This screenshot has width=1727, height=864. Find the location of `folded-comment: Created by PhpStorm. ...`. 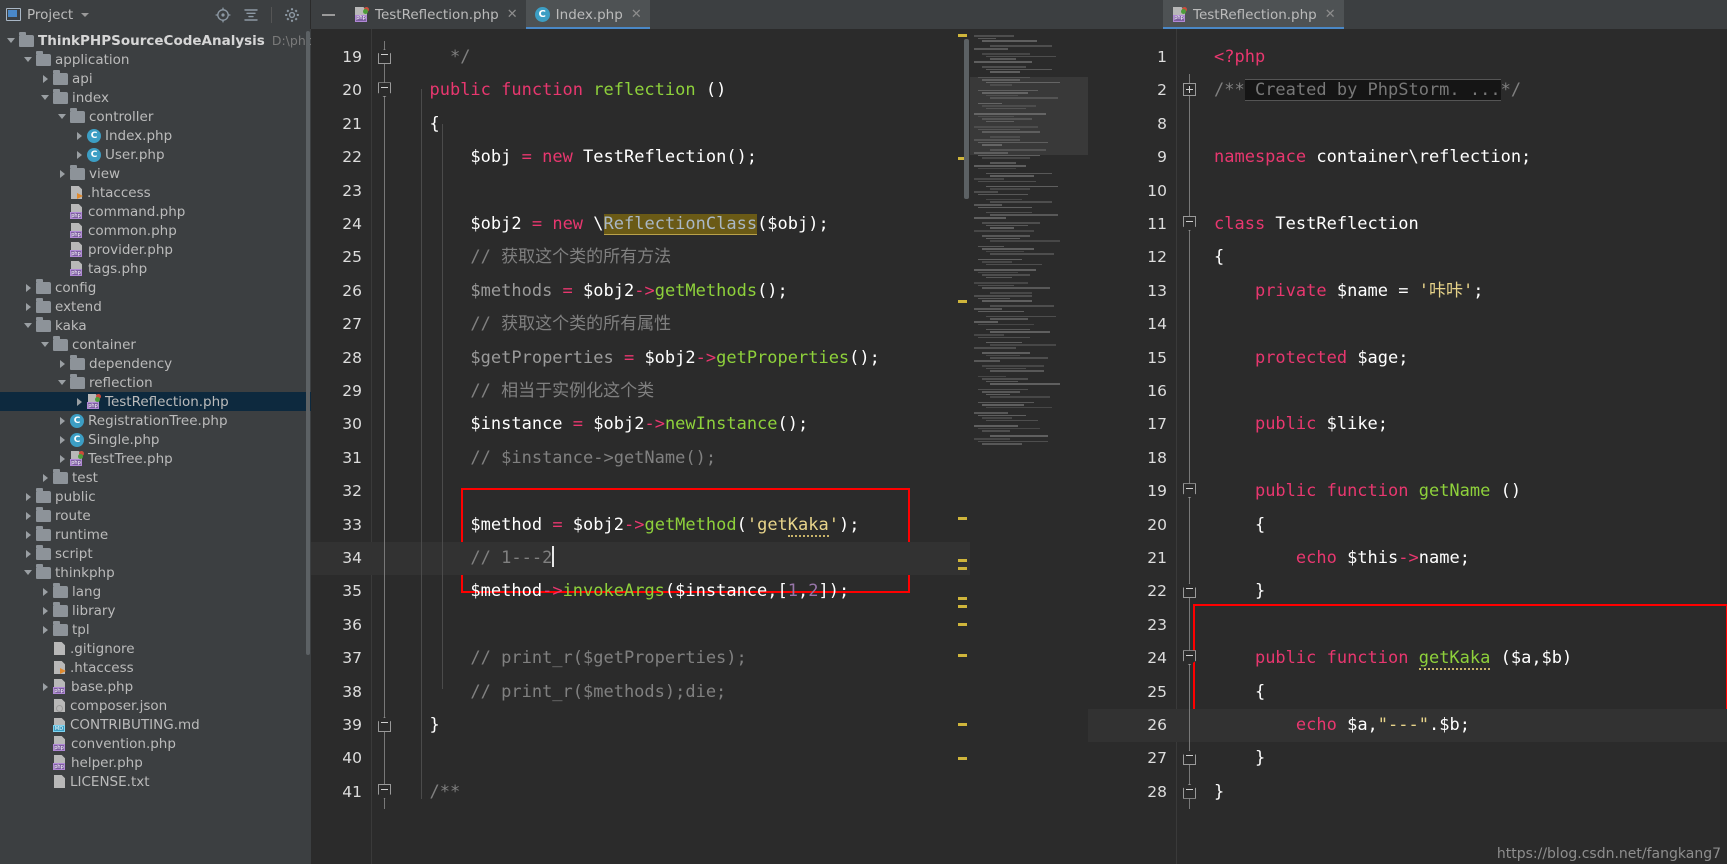

folded-comment: Created by PhpStorm. ... is located at coordinates (1372, 90).